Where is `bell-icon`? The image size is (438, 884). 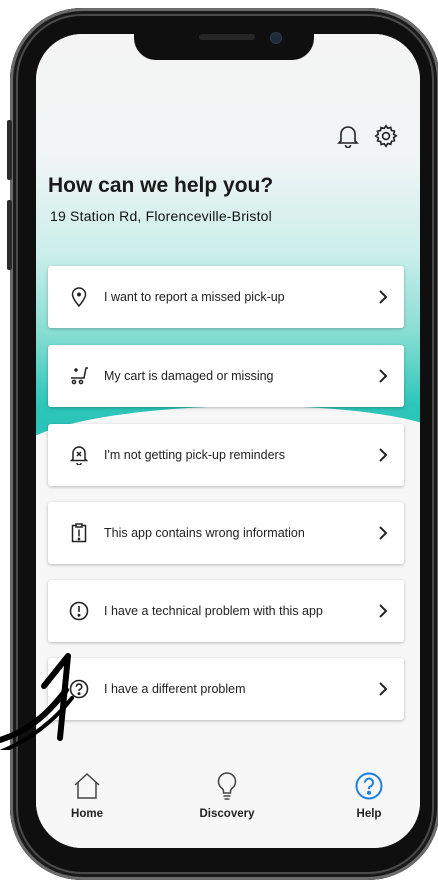
bell-icon is located at coordinates (348, 136).